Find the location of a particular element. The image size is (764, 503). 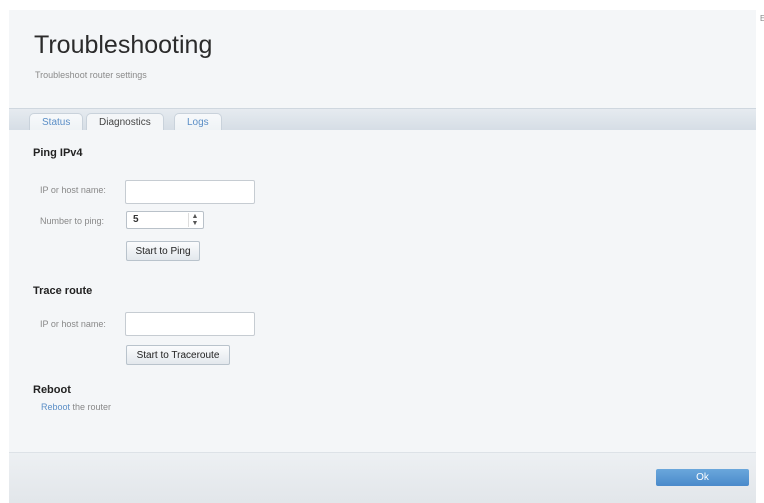

reboot-line: Reboot the router is located at coordinates (76, 407).